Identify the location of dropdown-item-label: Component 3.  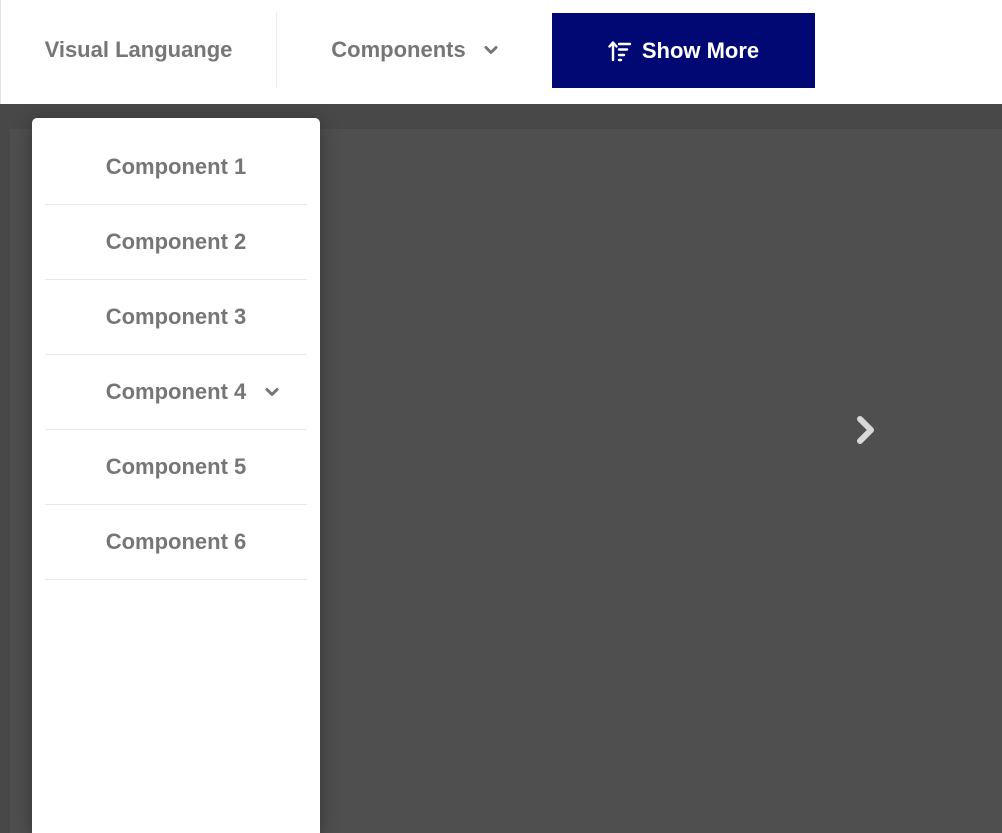
(176, 316).